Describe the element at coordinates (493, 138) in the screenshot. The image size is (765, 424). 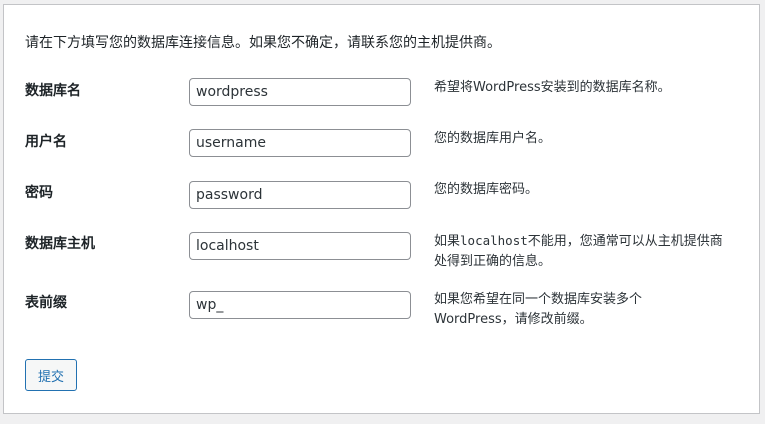
I see `username-description: 您的数据库用户名。` at that location.